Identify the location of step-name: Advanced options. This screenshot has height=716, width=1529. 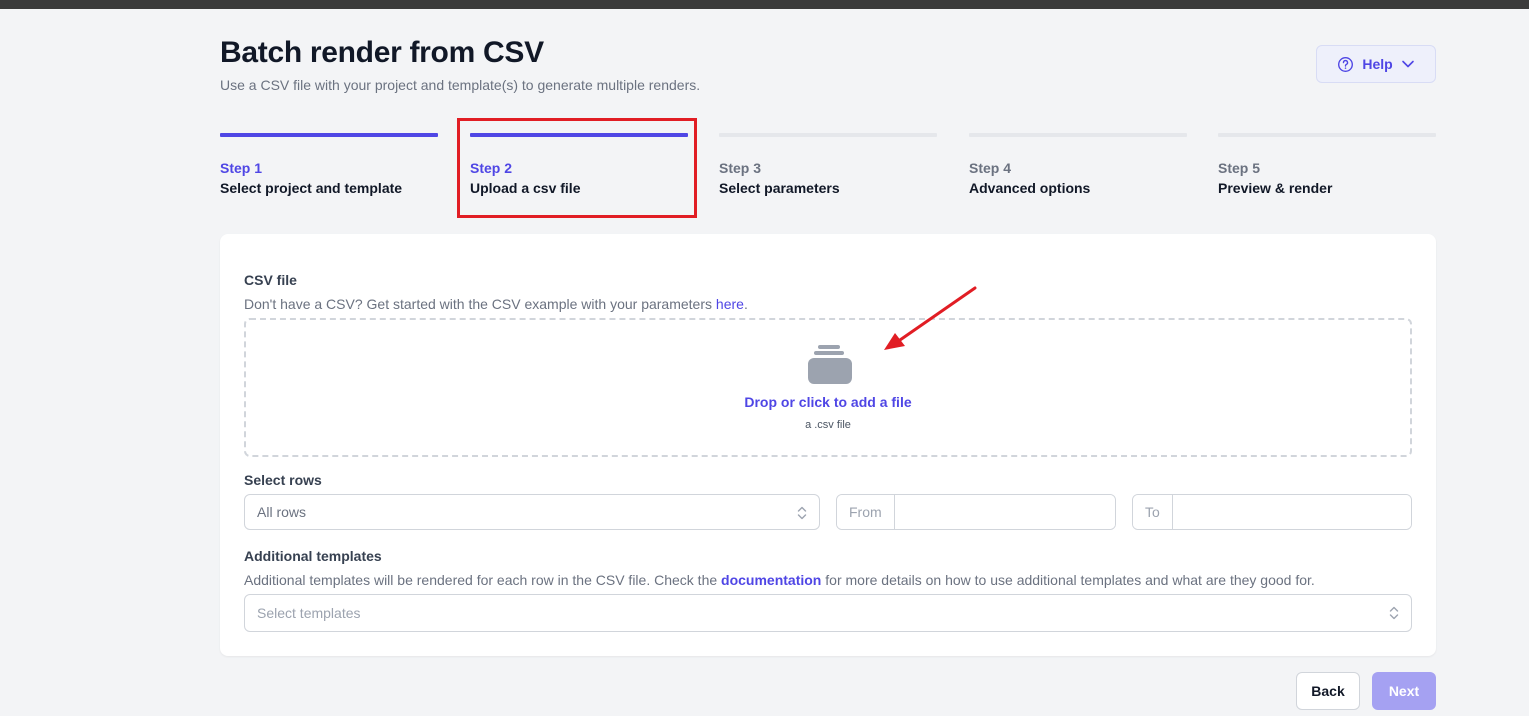
(1030, 188).